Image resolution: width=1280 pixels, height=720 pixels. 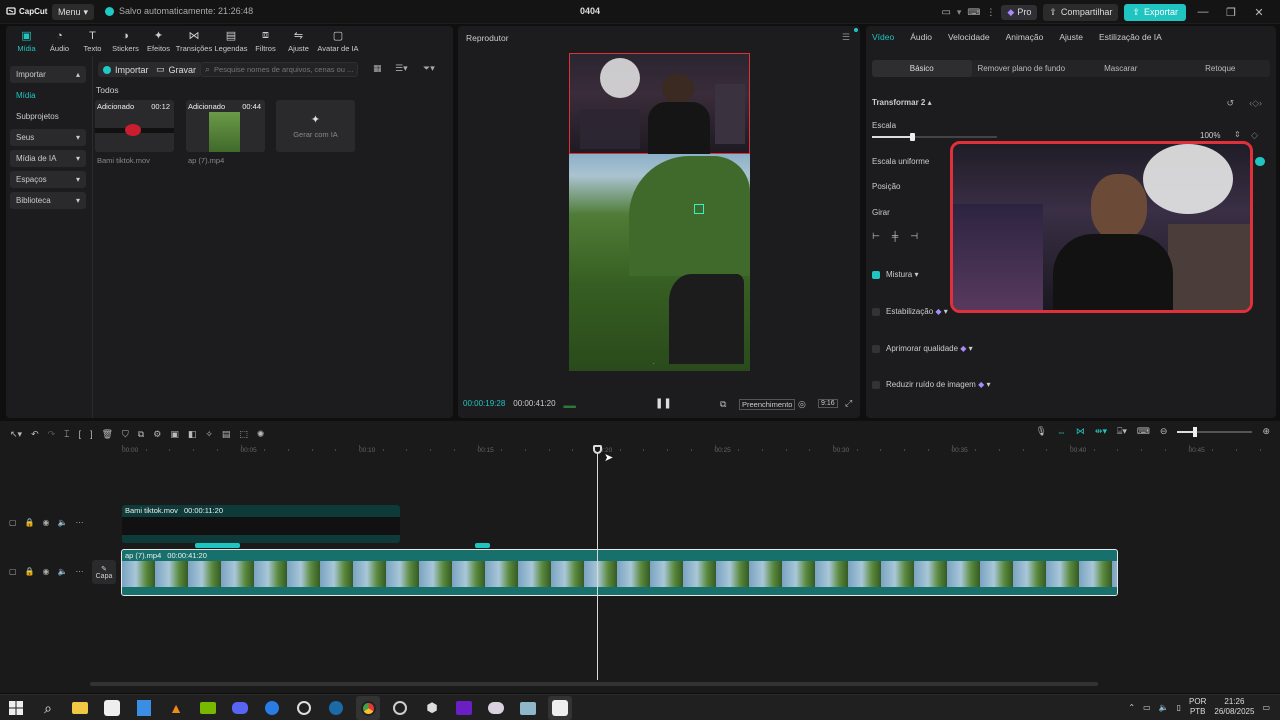 I want to click on tab-text: T Texto, so click(x=92, y=41).